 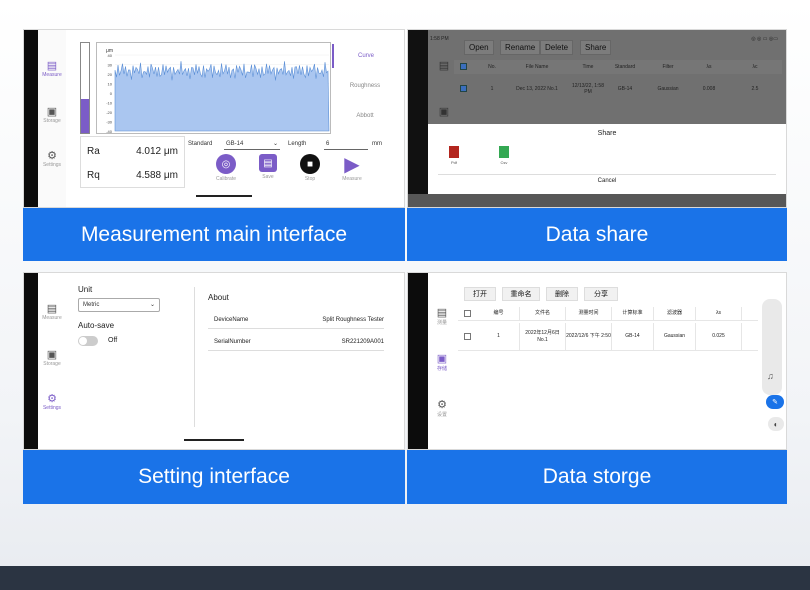 What do you see at coordinates (119, 305) in the screenshot?
I see `unit-select: Metric ⌄` at bounding box center [119, 305].